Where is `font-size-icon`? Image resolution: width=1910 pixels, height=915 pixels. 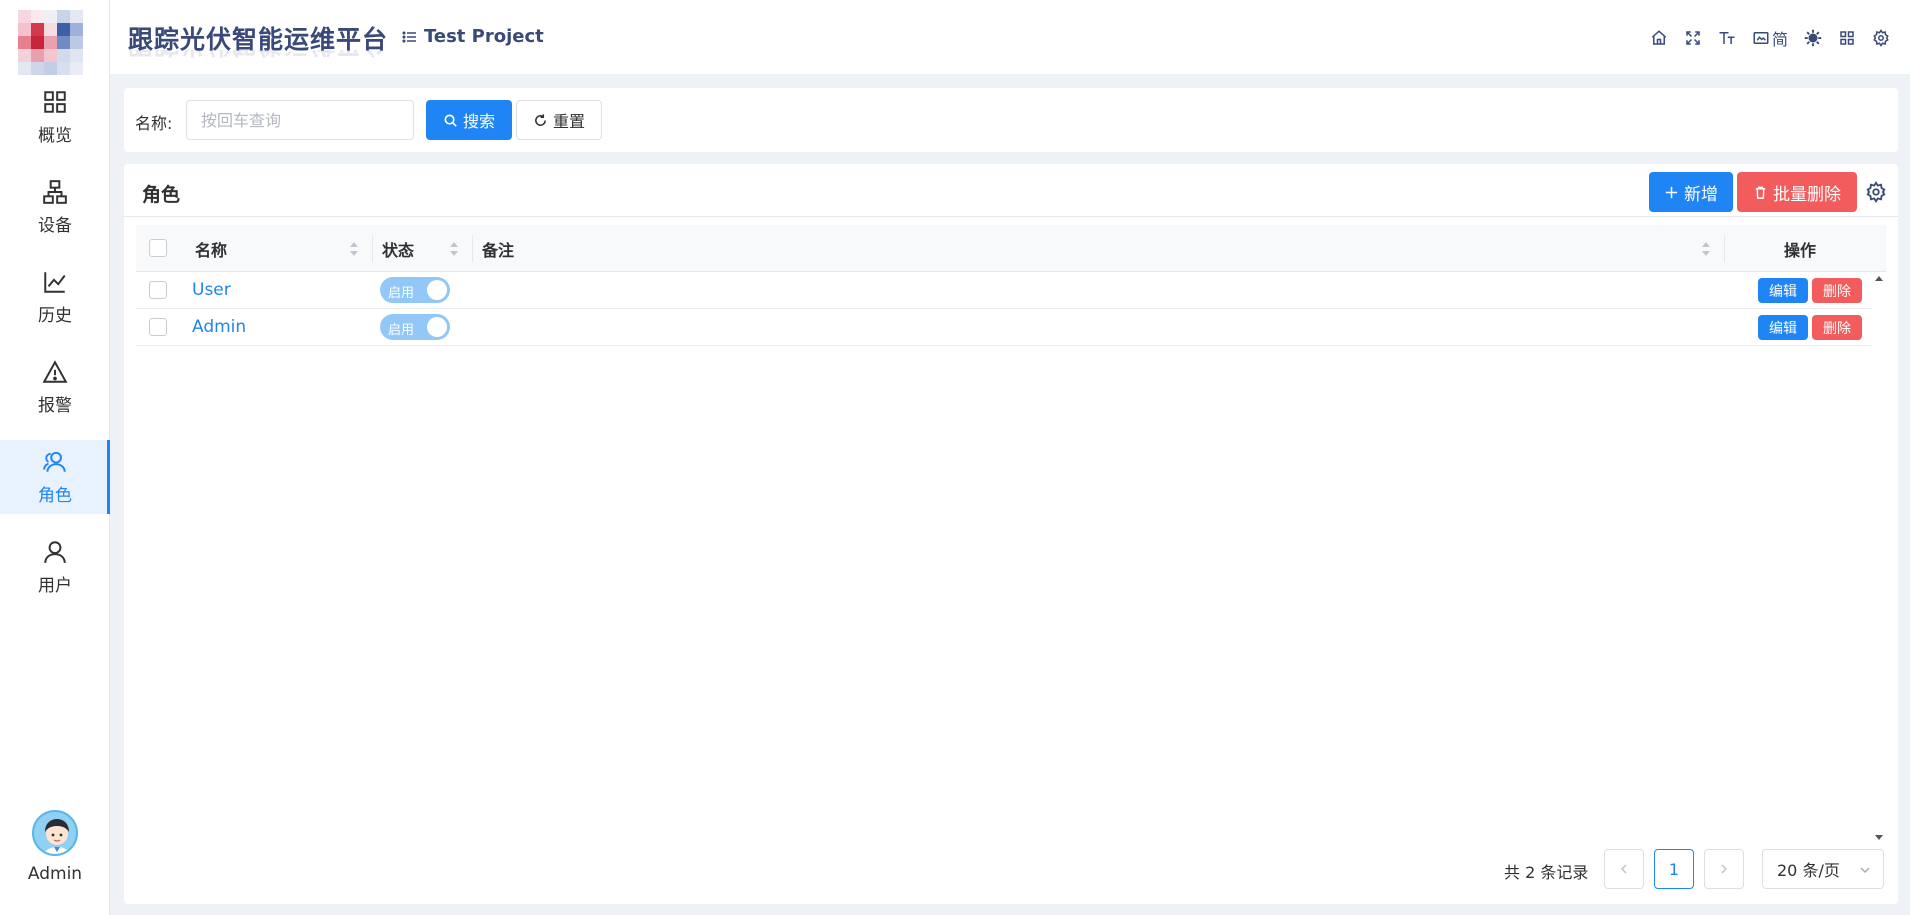 font-size-icon is located at coordinates (1727, 38).